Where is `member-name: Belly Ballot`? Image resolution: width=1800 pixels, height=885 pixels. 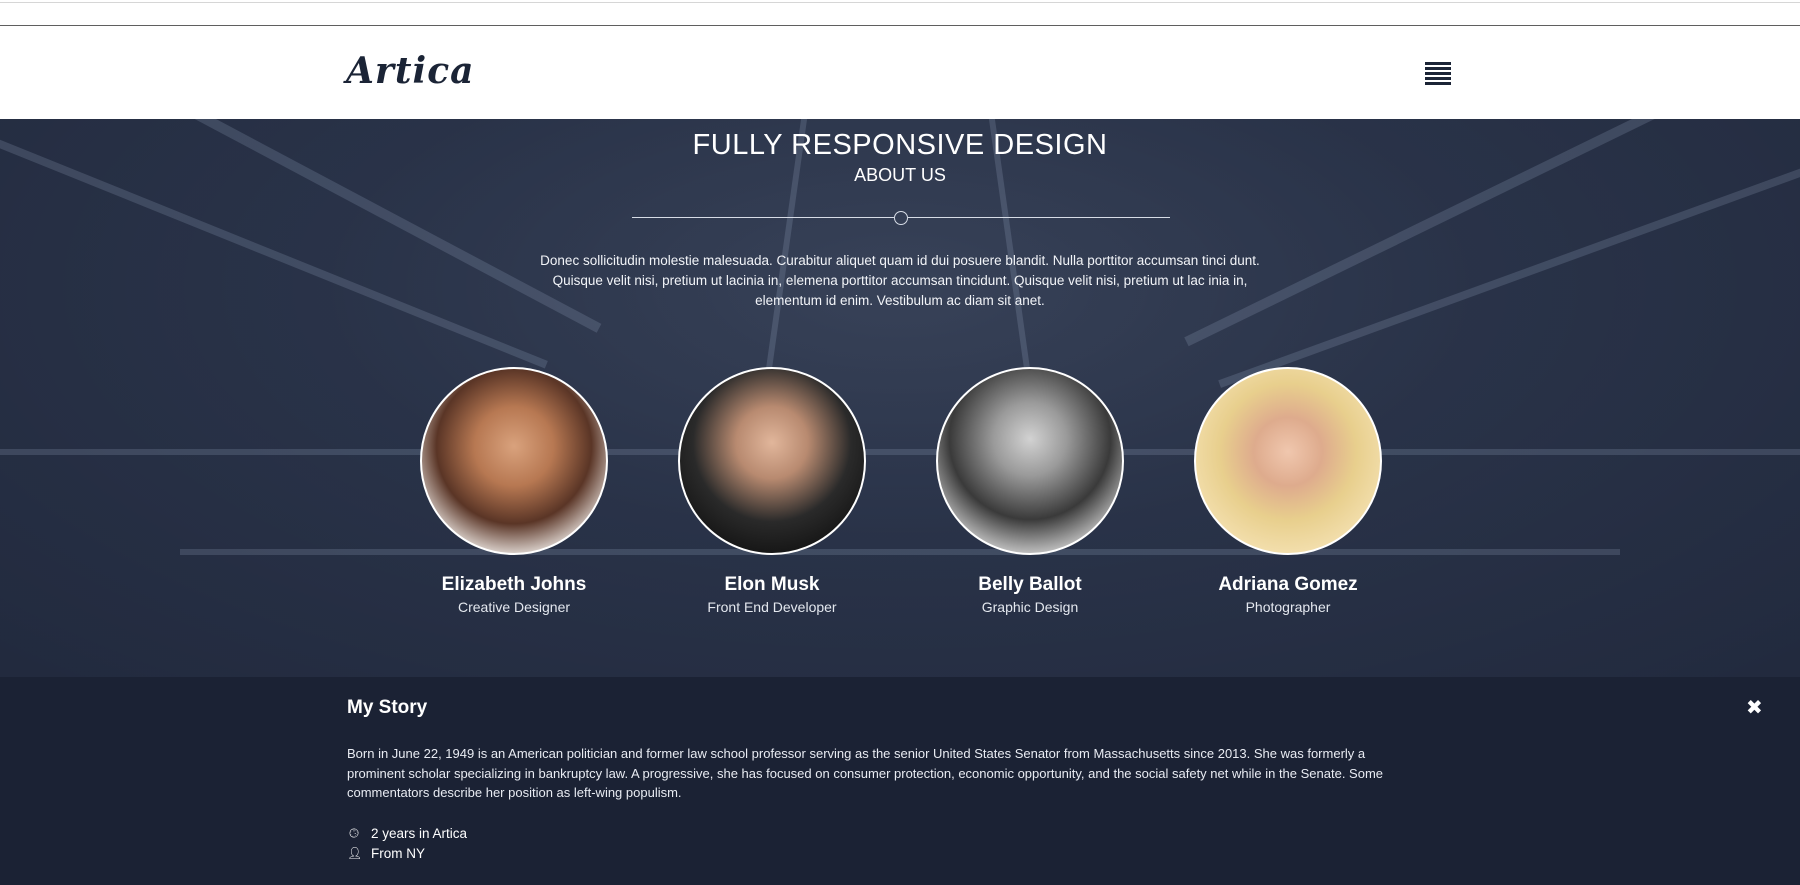
member-name: Belly Ballot is located at coordinates (1030, 584).